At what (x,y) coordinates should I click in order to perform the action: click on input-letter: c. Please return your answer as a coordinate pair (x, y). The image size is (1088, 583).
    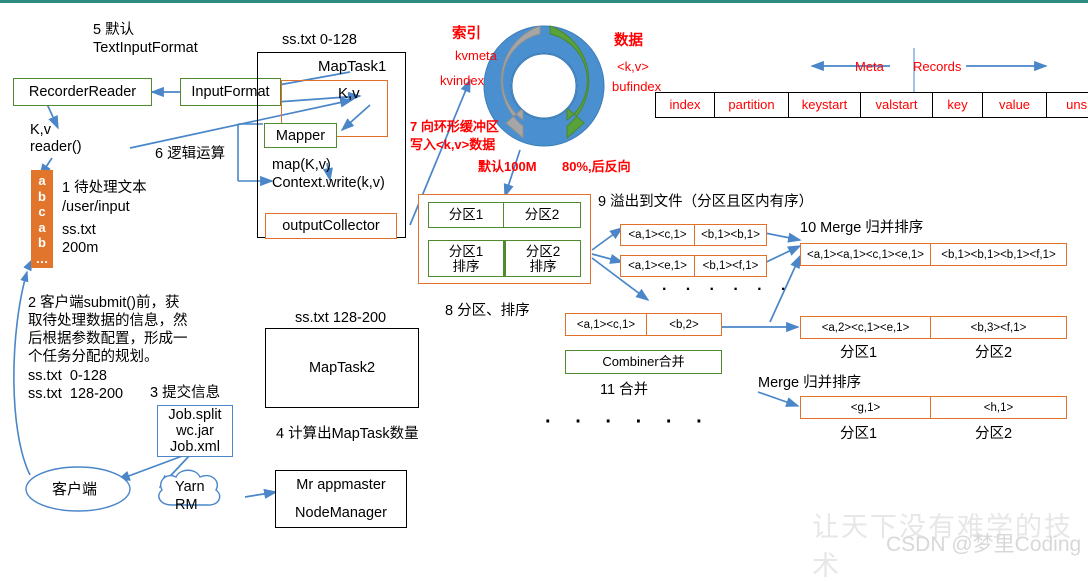
    Looking at the image, I should click on (42, 211).